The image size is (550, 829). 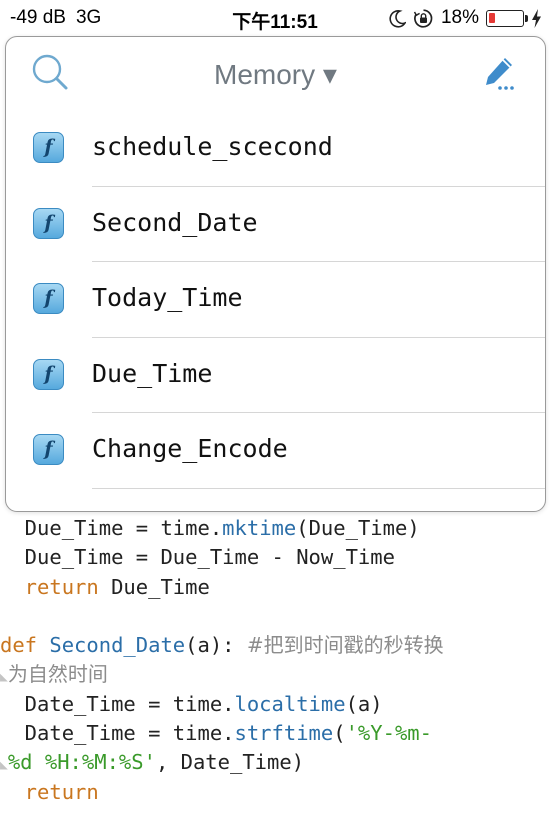 I want to click on list-item: f Second_Date, so click(x=275, y=224).